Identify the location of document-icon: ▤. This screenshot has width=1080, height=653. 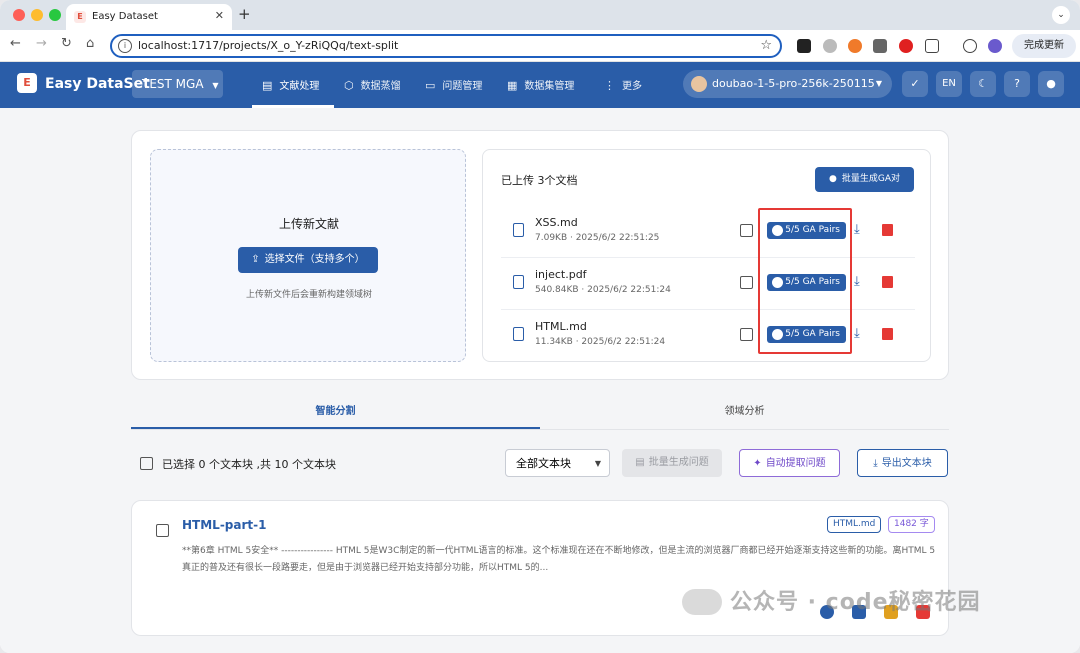
(267, 85).